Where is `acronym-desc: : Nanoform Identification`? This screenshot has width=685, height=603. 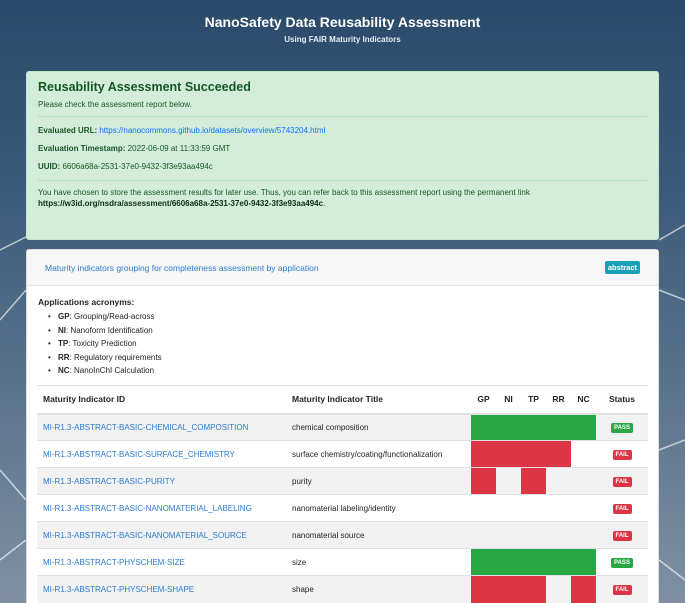
acronym-desc: : Nanoform Identification is located at coordinates (109, 330).